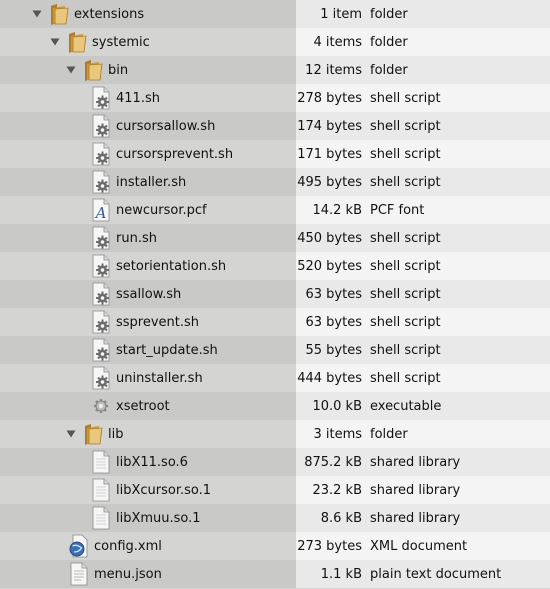 The height and width of the screenshot is (589, 550). What do you see at coordinates (337, 406) in the screenshot?
I see `file-size: 10.0 kB` at bounding box center [337, 406].